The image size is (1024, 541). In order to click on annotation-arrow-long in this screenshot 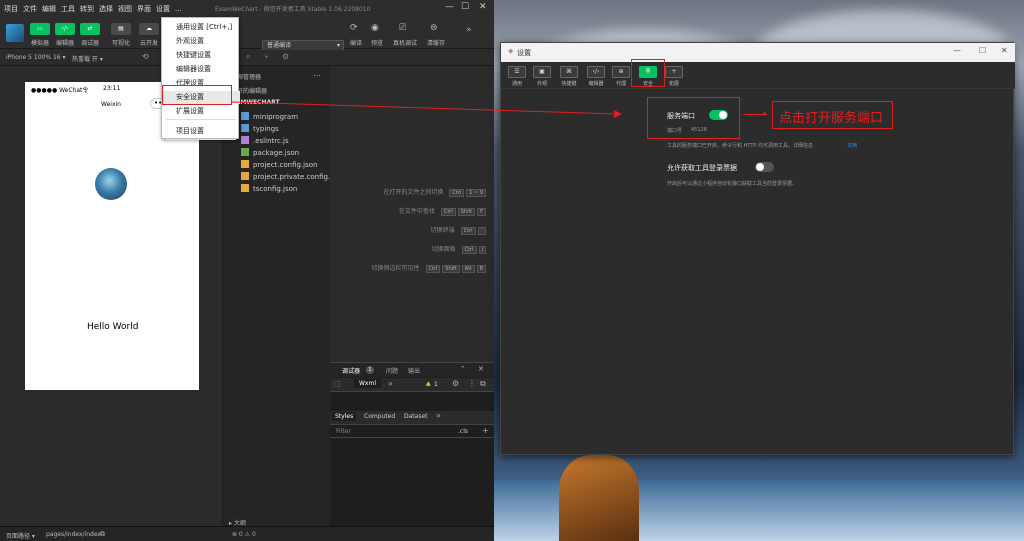, I will do `click(426, 109)`.